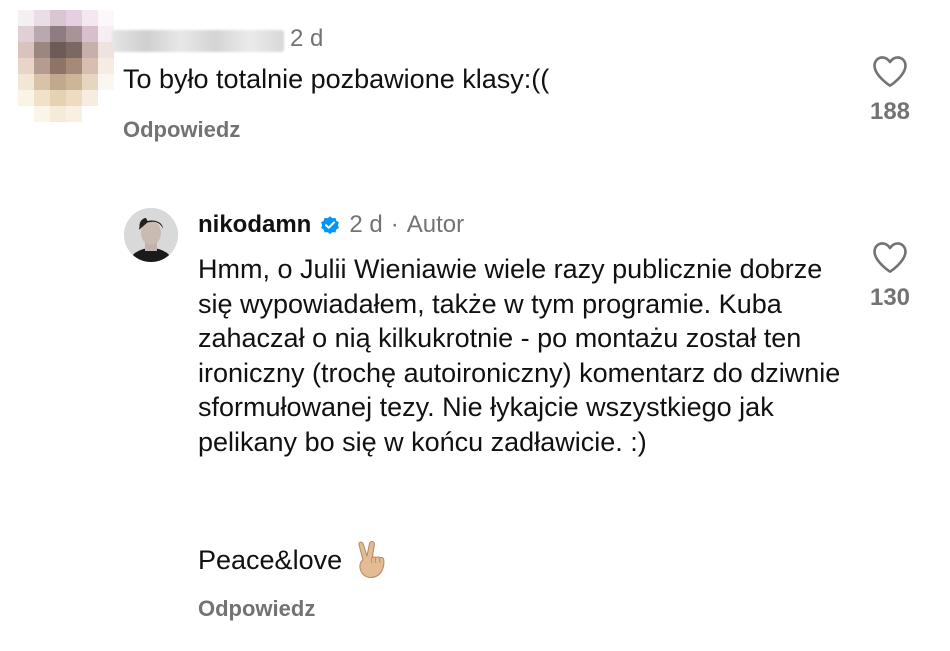  I want to click on avatar-pixelated, so click(66, 66).